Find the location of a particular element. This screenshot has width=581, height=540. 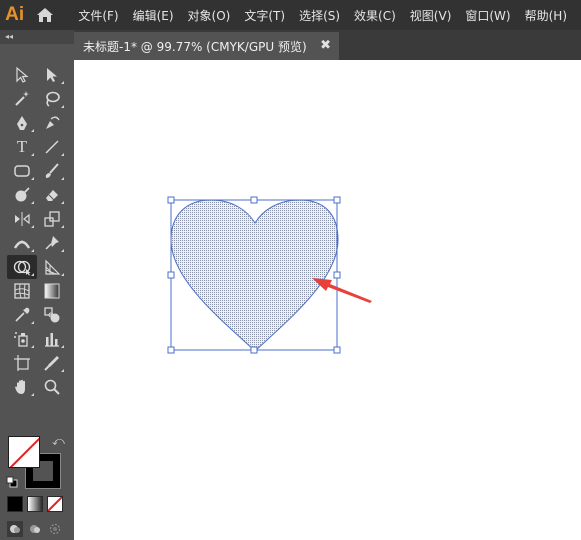

arrow-solid-icon is located at coordinates (52, 75).